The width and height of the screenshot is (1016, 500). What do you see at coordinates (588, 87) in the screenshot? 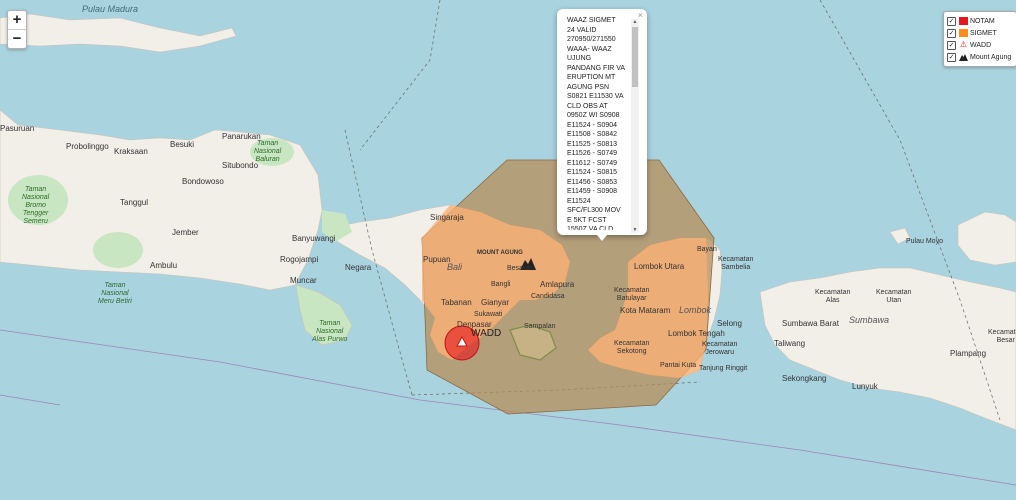
I see `popup-line: AGUNG PSN` at bounding box center [588, 87].